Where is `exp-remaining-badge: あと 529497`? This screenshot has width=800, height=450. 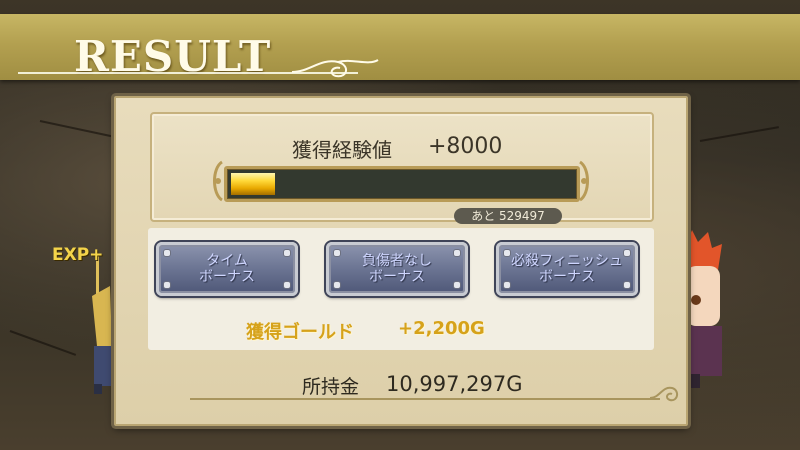
exp-remaining-badge: あと 529497 is located at coordinates (508, 216).